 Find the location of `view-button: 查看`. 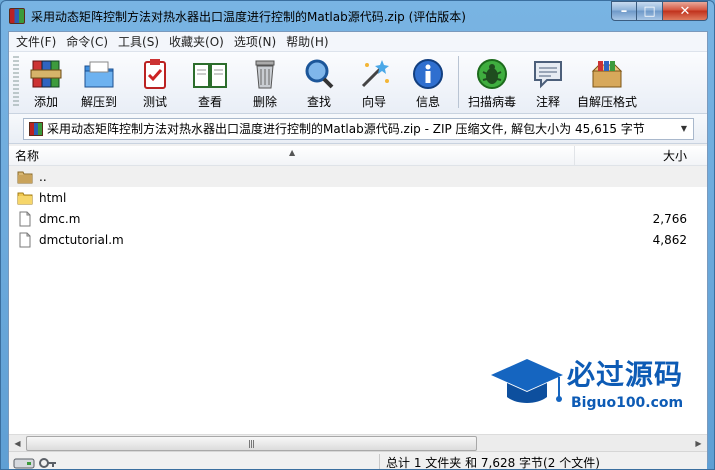

view-button: 查看 is located at coordinates (210, 83).